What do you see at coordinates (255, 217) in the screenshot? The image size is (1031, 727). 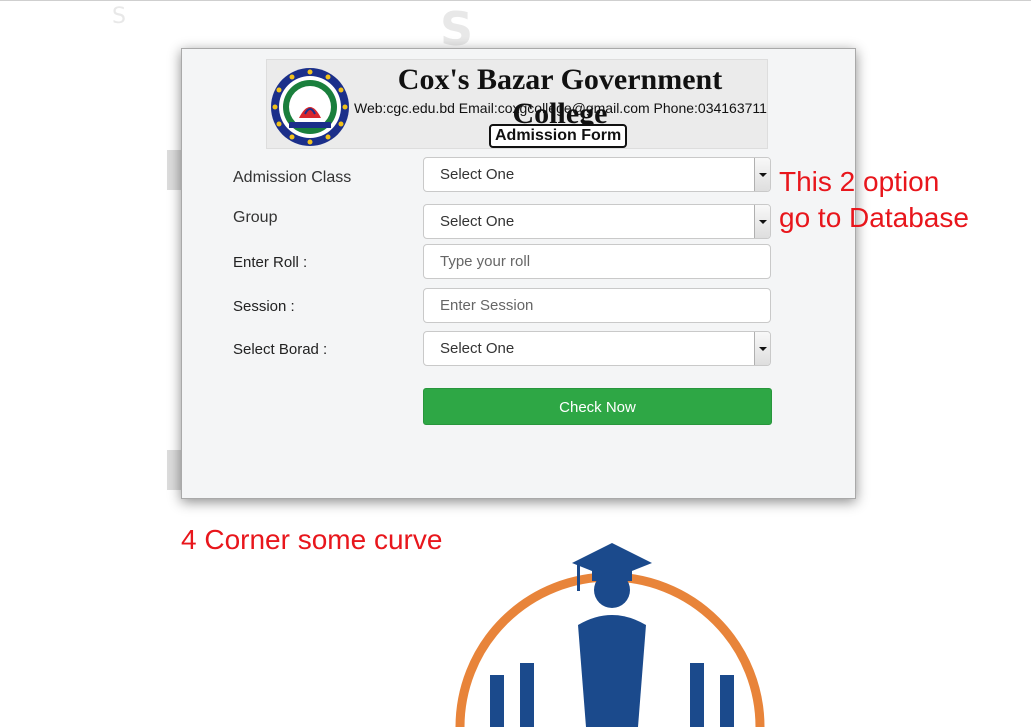 I see `group-label: Group` at bounding box center [255, 217].